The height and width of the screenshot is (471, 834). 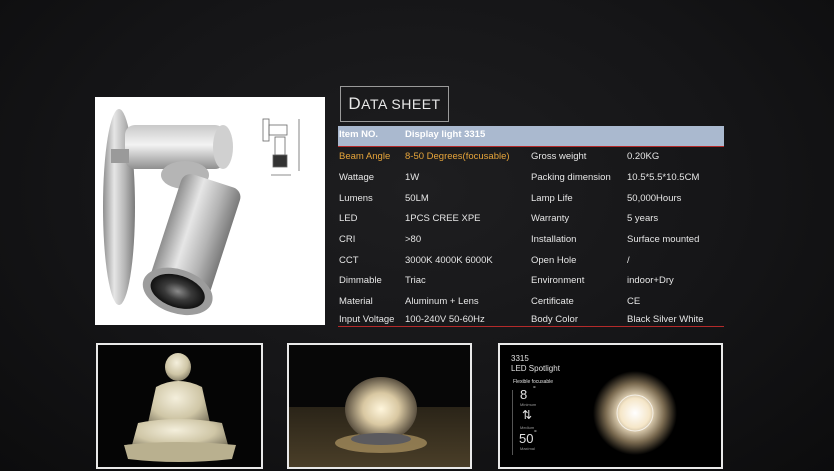 What do you see at coordinates (355, 103) in the screenshot?
I see `title-initial: D` at bounding box center [355, 103].